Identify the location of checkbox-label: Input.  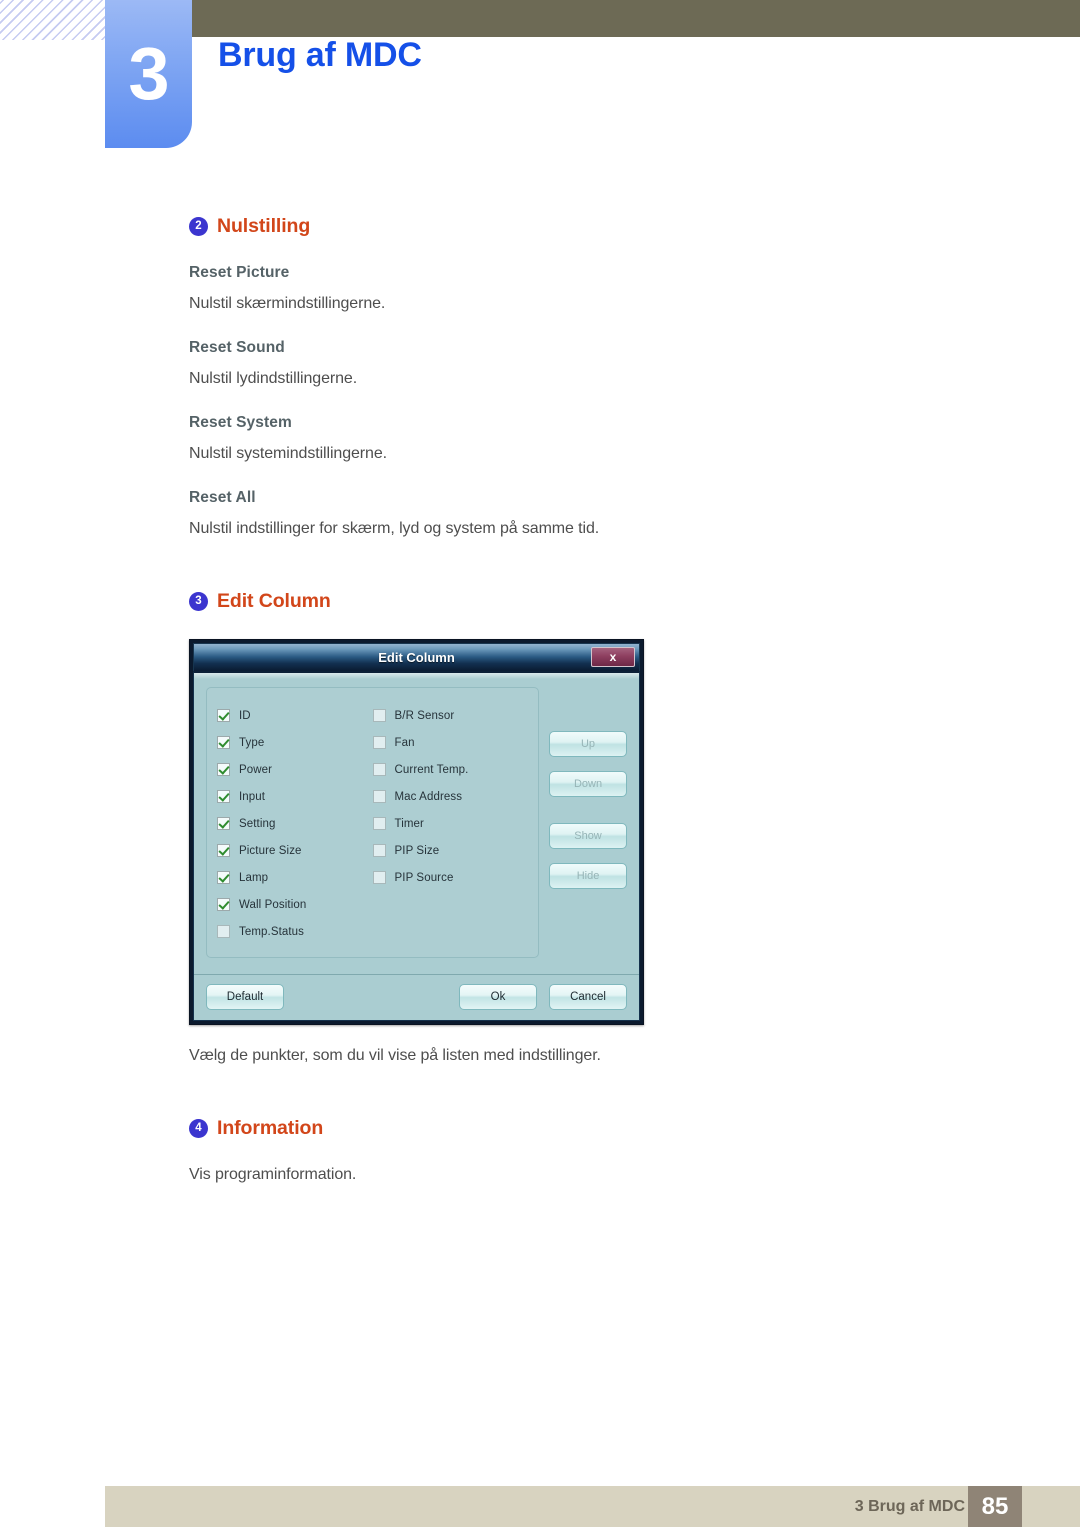
(252, 796).